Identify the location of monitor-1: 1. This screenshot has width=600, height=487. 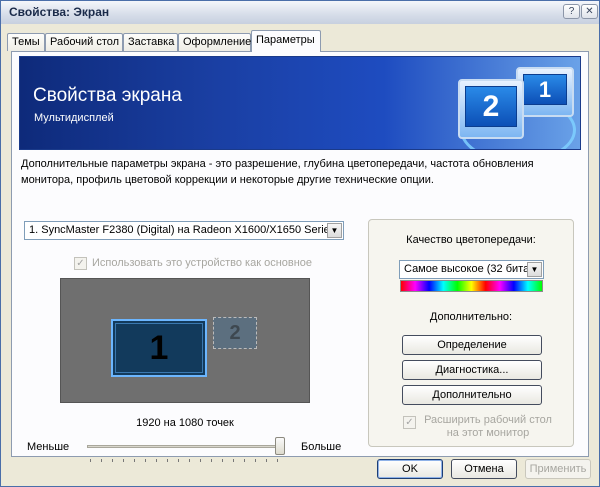
(159, 348).